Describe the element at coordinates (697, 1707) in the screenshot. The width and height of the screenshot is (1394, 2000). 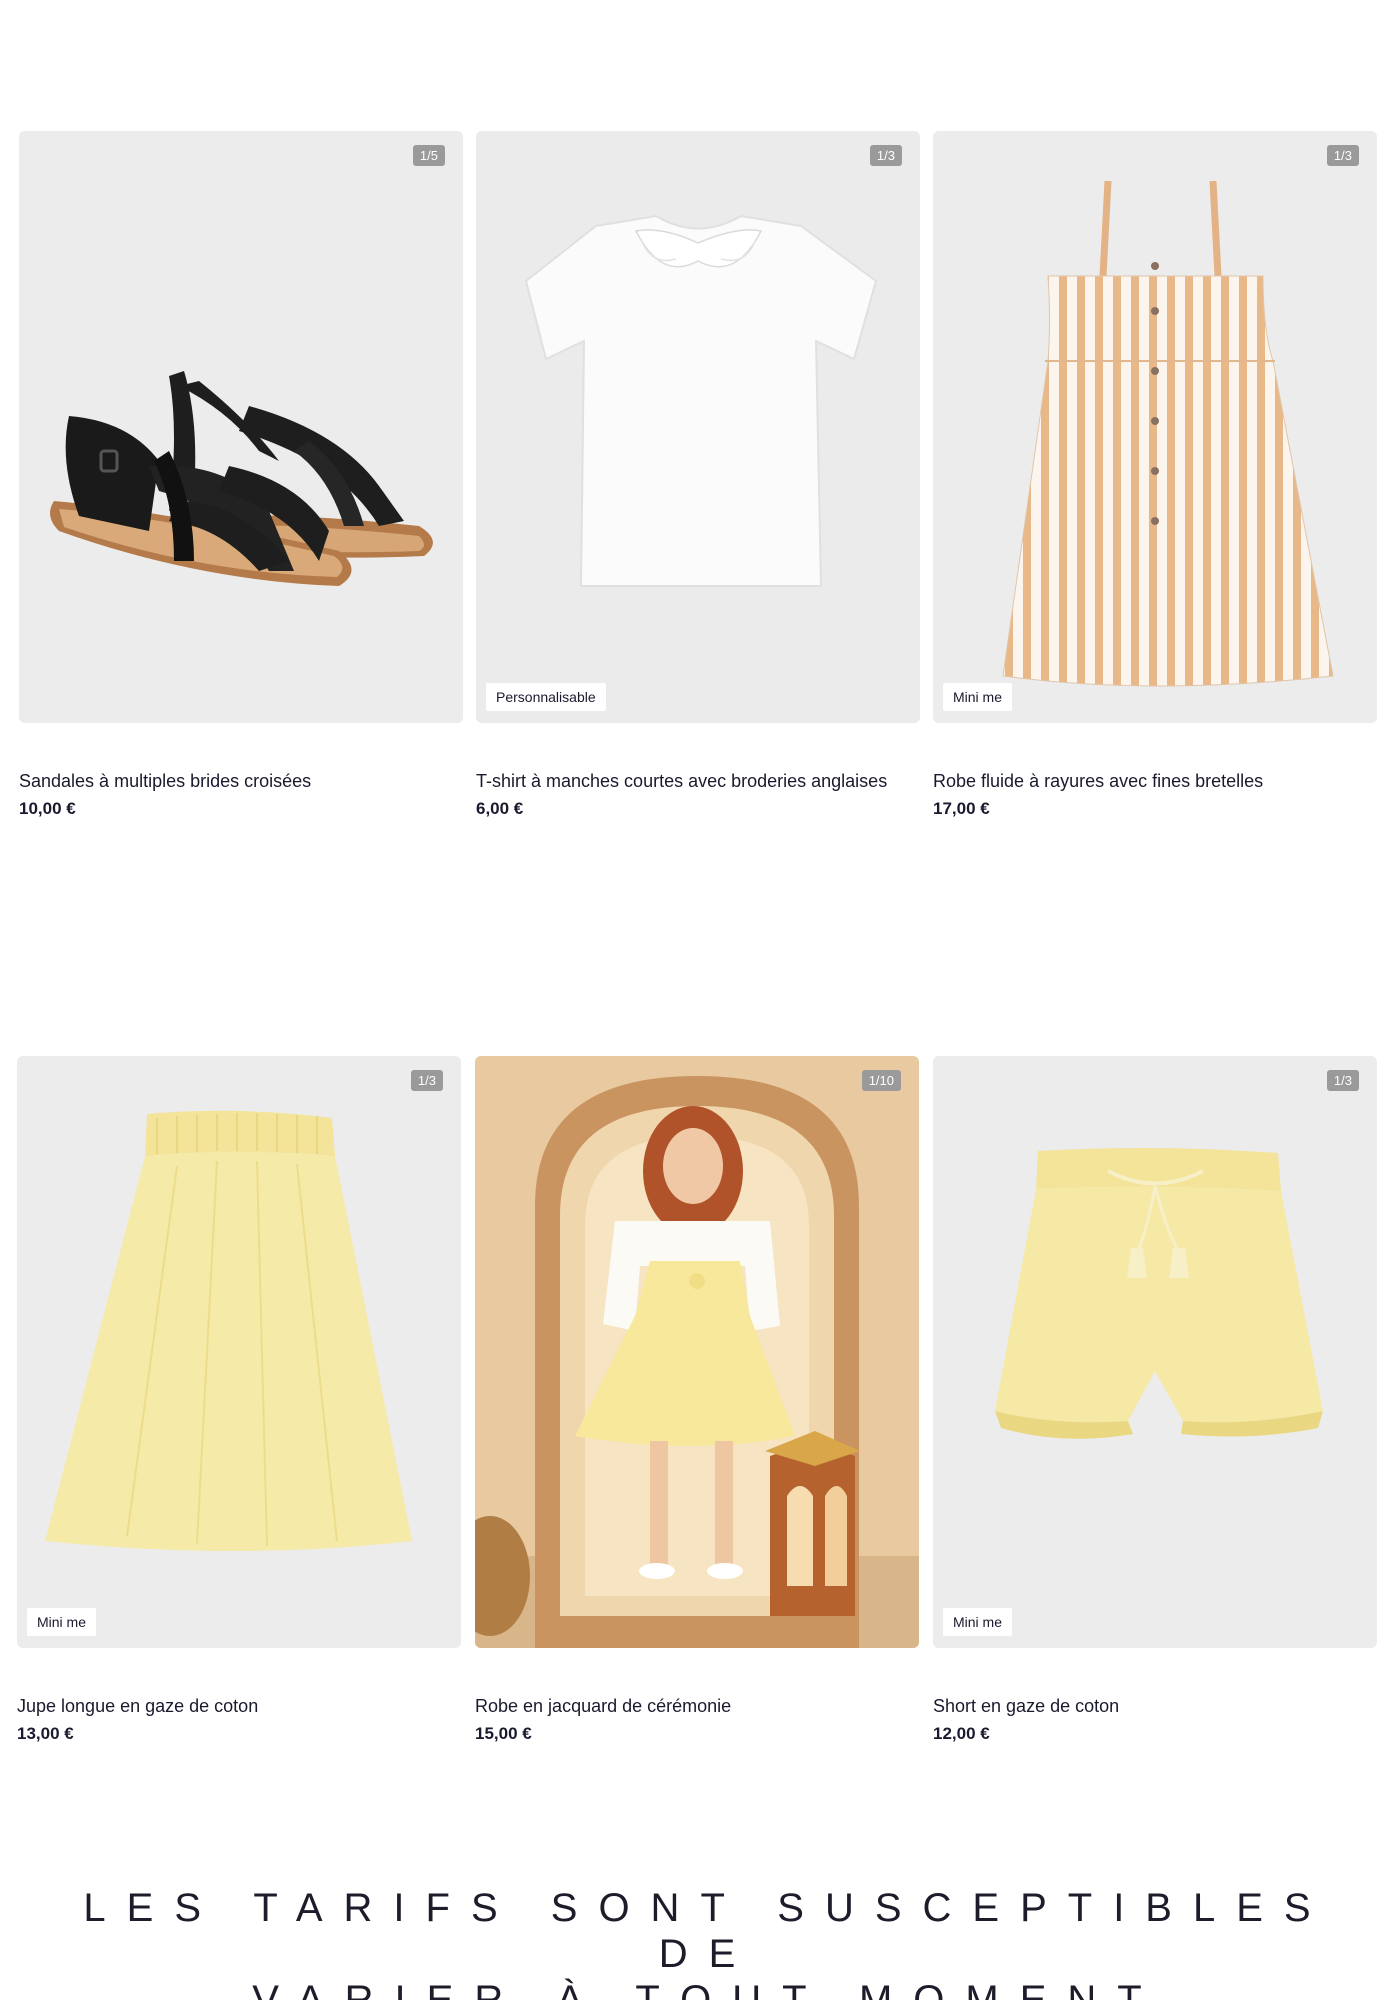
I see `product-title: Robe en jacquard de cérémonie` at that location.